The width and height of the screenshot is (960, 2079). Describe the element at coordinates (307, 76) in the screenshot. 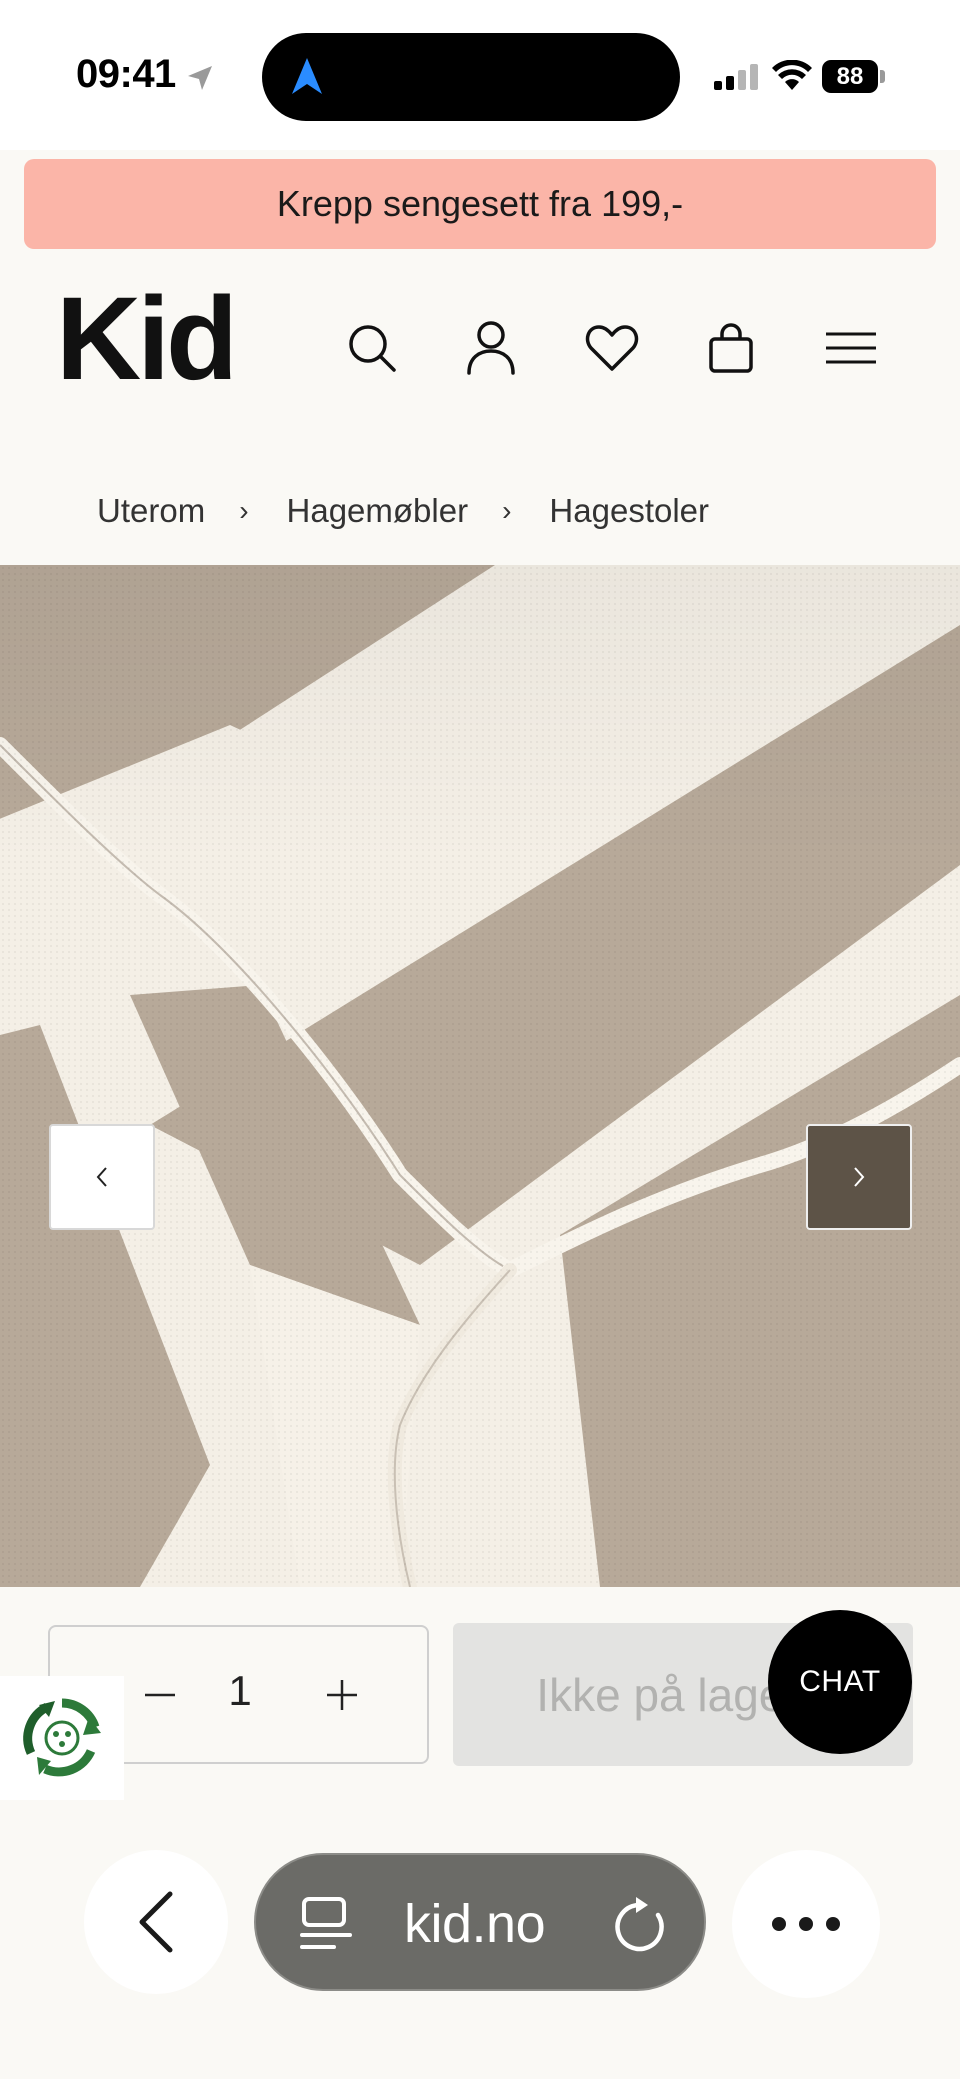

I see `navigation-arrow-icon` at that location.